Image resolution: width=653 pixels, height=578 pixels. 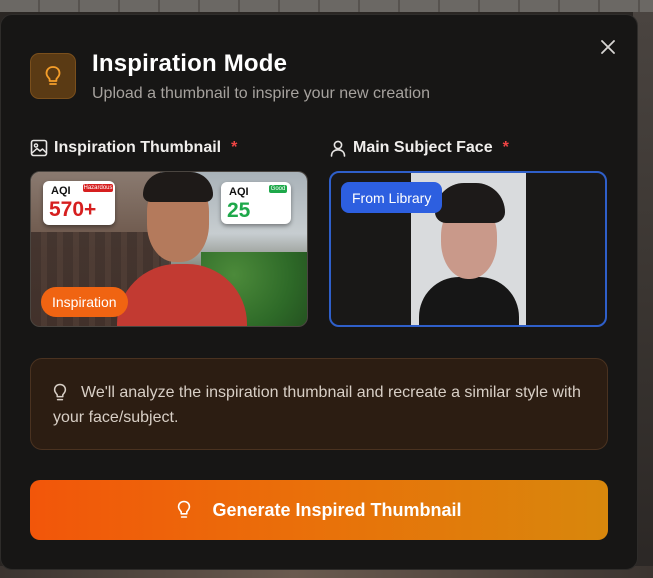 What do you see at coordinates (469, 301) in the screenshot?
I see `face-shirt` at bounding box center [469, 301].